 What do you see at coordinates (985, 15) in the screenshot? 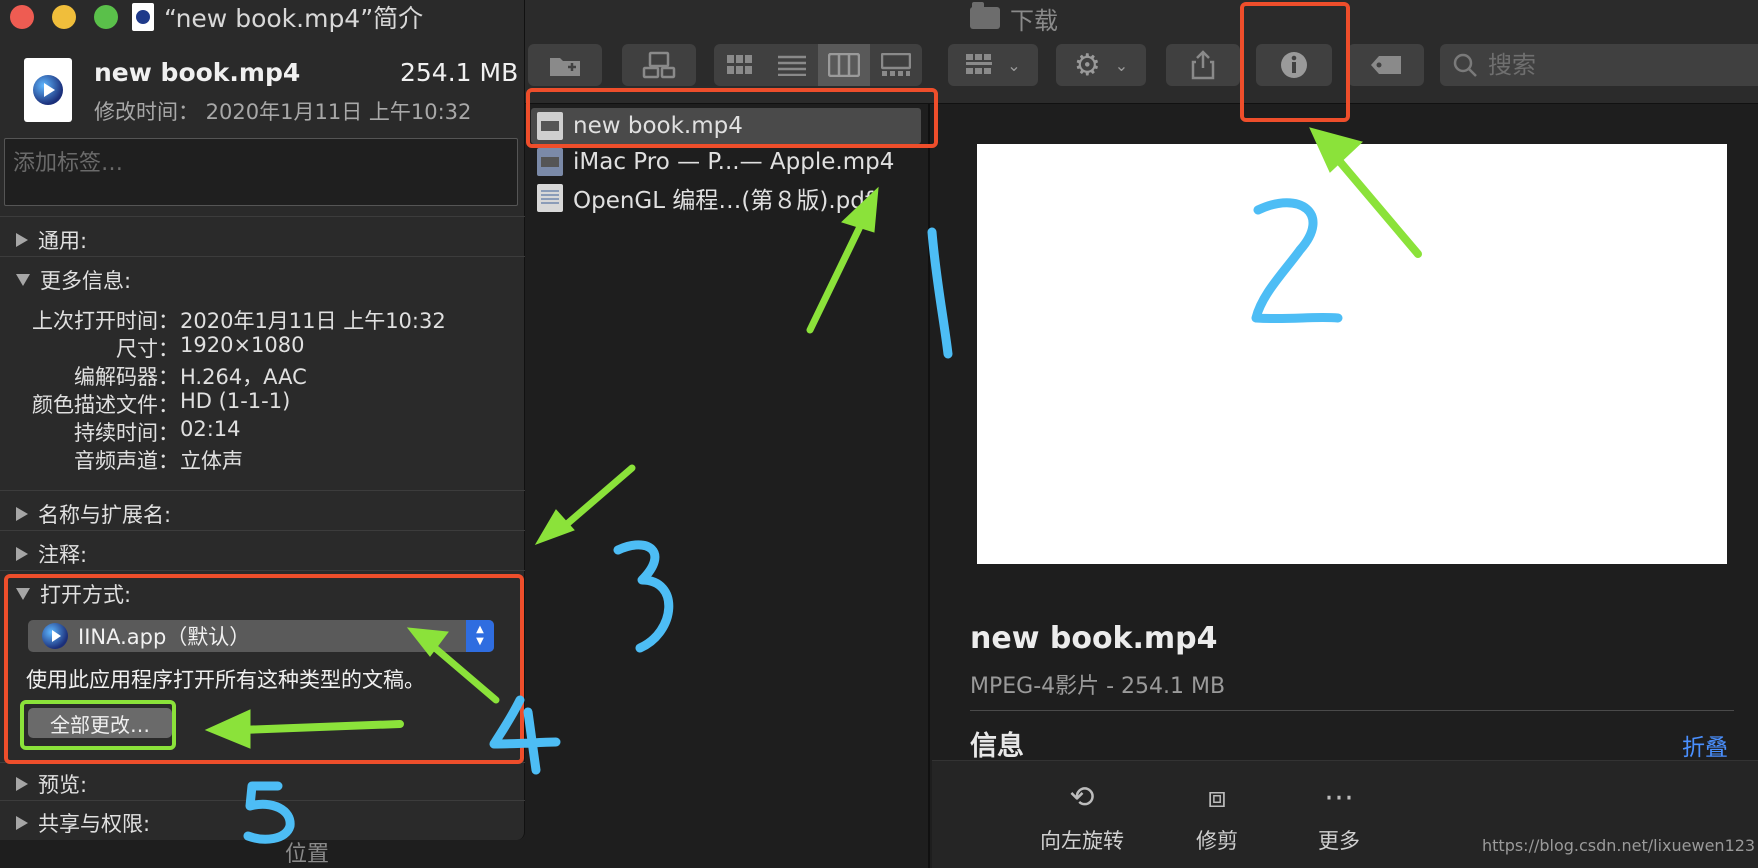
I see `downloads-folder-icon` at bounding box center [985, 15].